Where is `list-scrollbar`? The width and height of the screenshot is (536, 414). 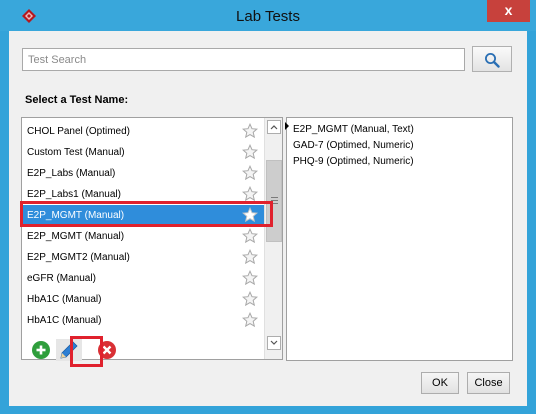 list-scrollbar is located at coordinates (273, 238).